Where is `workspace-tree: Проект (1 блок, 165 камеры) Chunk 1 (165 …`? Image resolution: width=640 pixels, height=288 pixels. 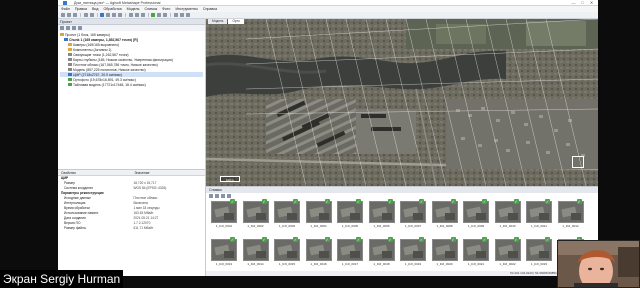
workspace-tree: Проект (1 блок, 165 камеры) Chunk 1 (165 … is located at coordinates (131, 59).